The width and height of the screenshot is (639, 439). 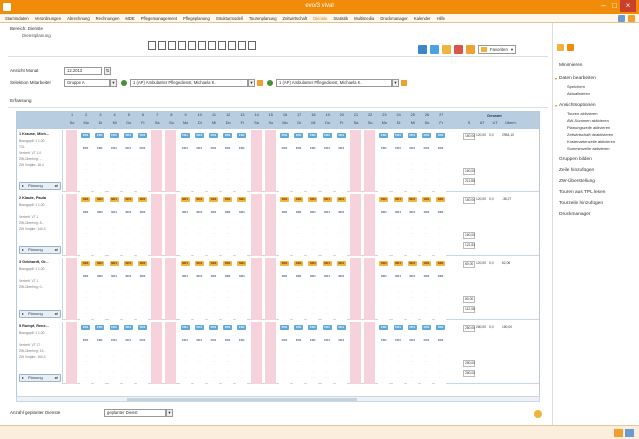 I want to click on menu-kalender: Kalender, so click(x=422, y=18).